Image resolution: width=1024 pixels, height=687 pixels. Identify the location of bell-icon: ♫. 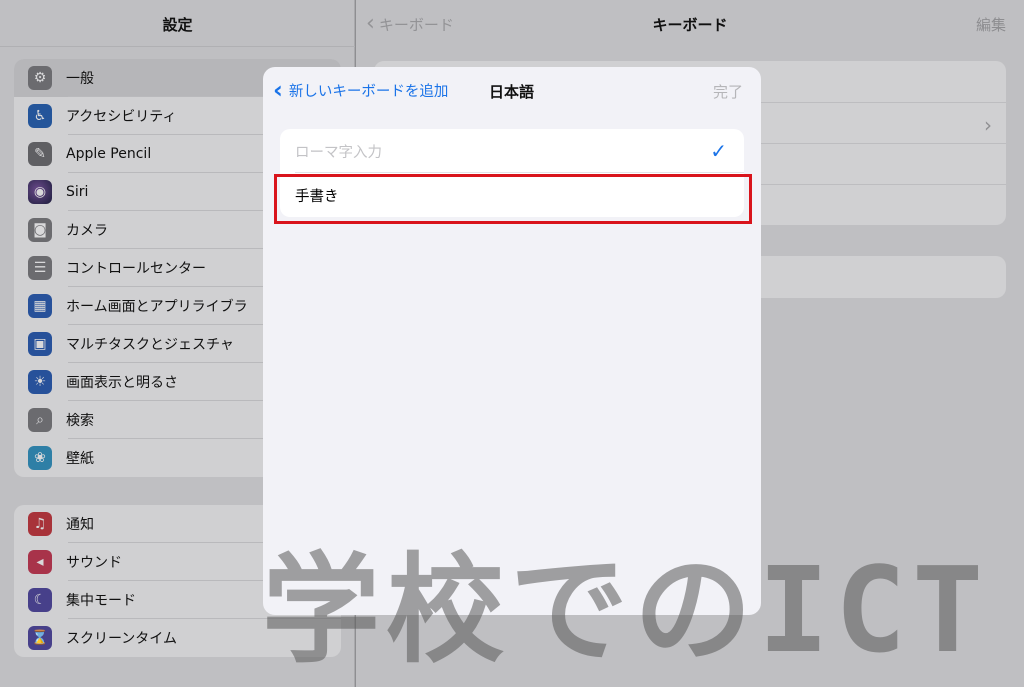
(40, 524).